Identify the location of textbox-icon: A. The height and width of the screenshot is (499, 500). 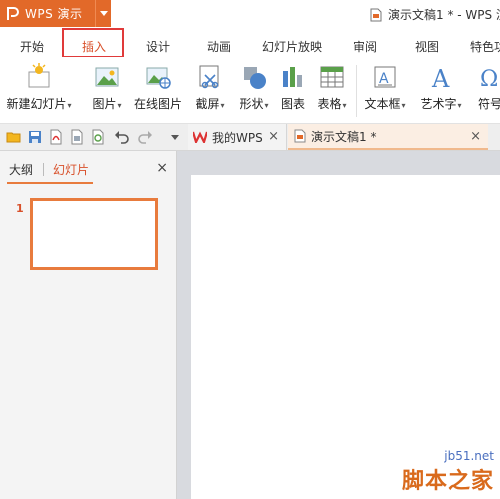
(385, 77).